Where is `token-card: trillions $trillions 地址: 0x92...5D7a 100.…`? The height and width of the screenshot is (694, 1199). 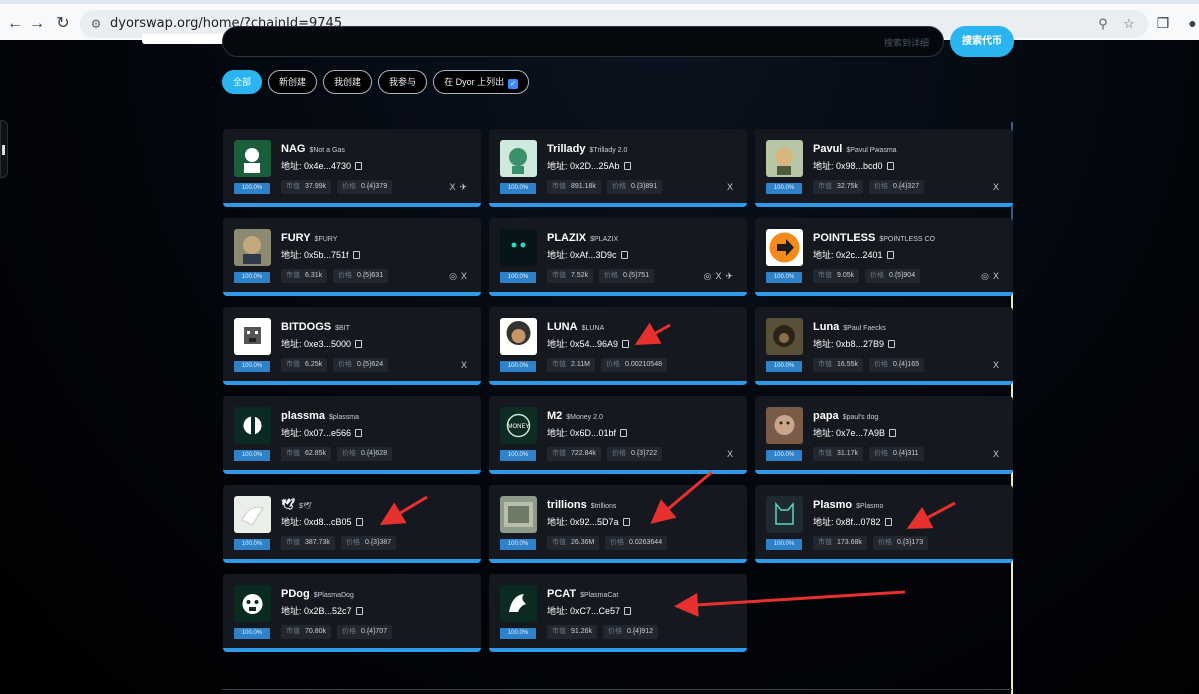
token-card: trillions $trillions 地址: 0x92...5D7a 100.… is located at coordinates (618, 524).